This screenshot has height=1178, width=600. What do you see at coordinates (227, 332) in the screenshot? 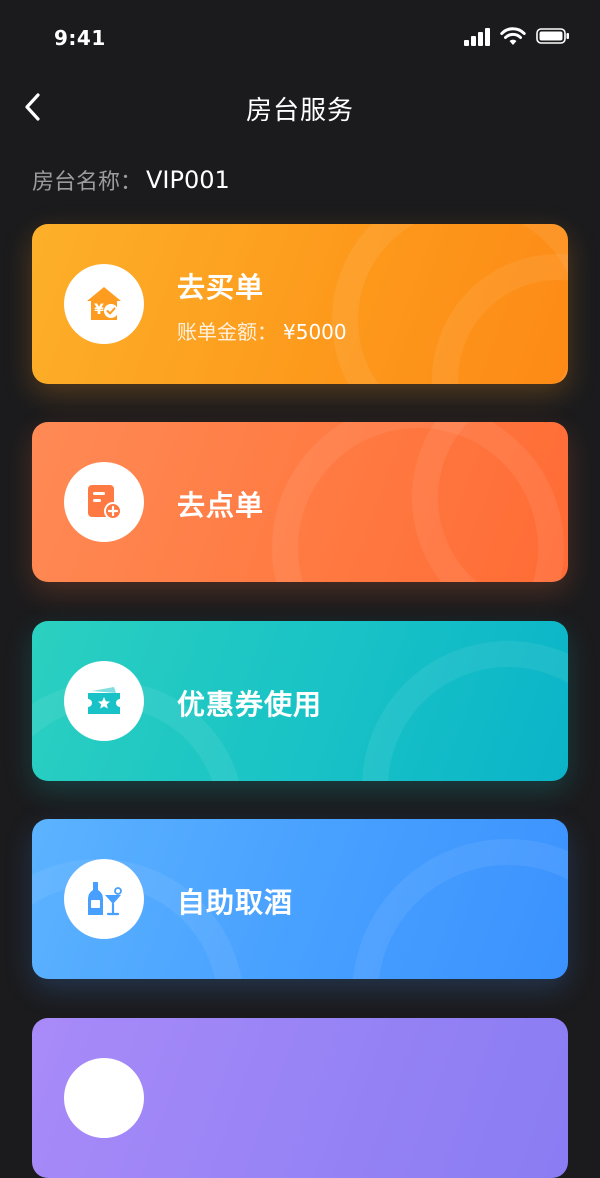
I see `bill-amount-label: 账单金额：` at bounding box center [227, 332].